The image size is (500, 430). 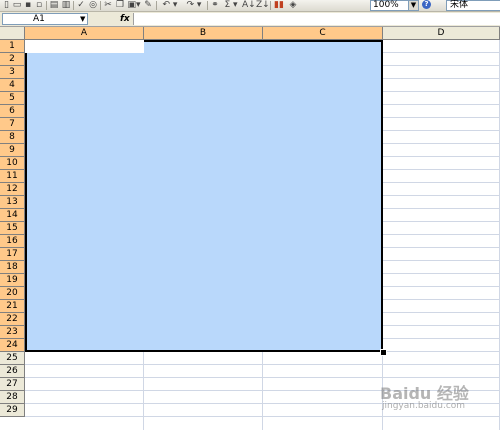 What do you see at coordinates (12, 267) in the screenshot?
I see `row-header-18: 18` at bounding box center [12, 267].